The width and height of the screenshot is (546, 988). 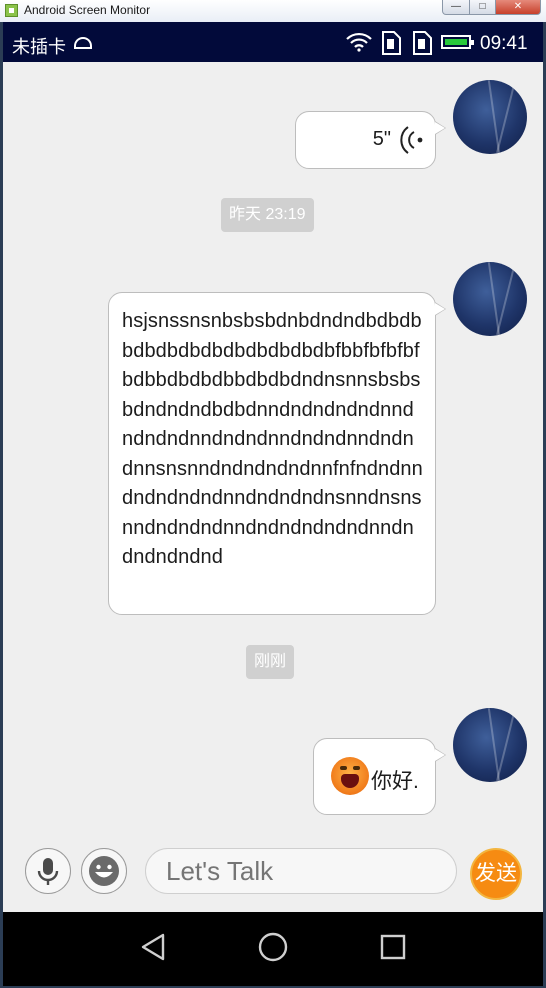 What do you see at coordinates (395, 781) in the screenshot?
I see `message-text: 你好.` at bounding box center [395, 781].